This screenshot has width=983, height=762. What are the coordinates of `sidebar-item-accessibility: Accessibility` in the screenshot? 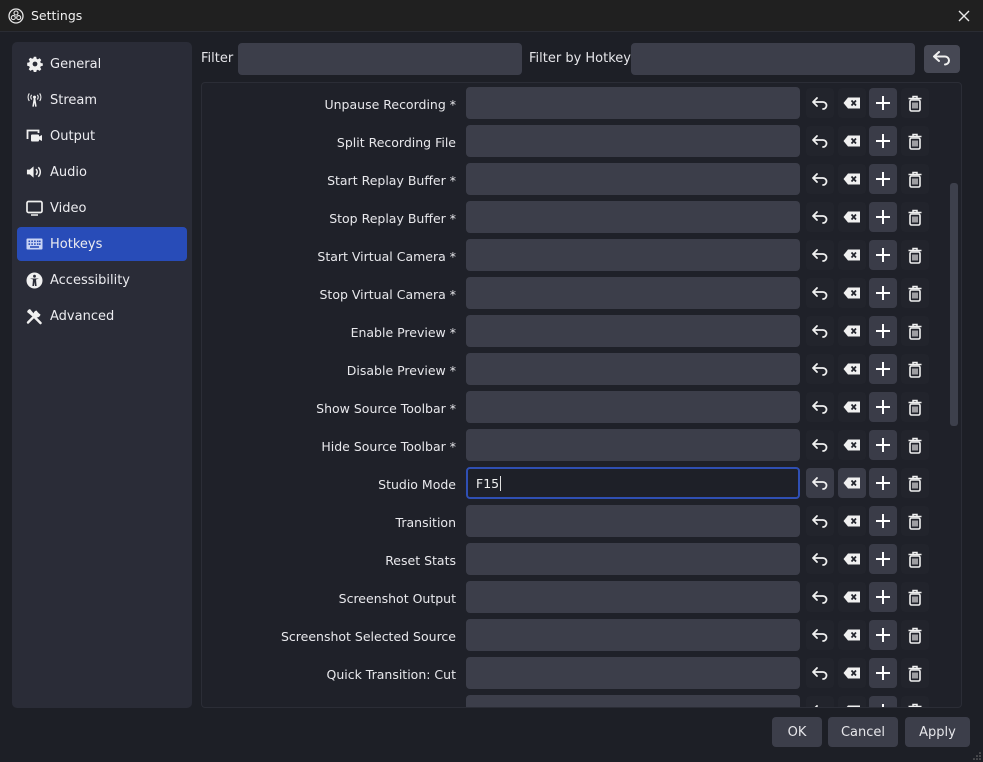 It's located at (102, 280).